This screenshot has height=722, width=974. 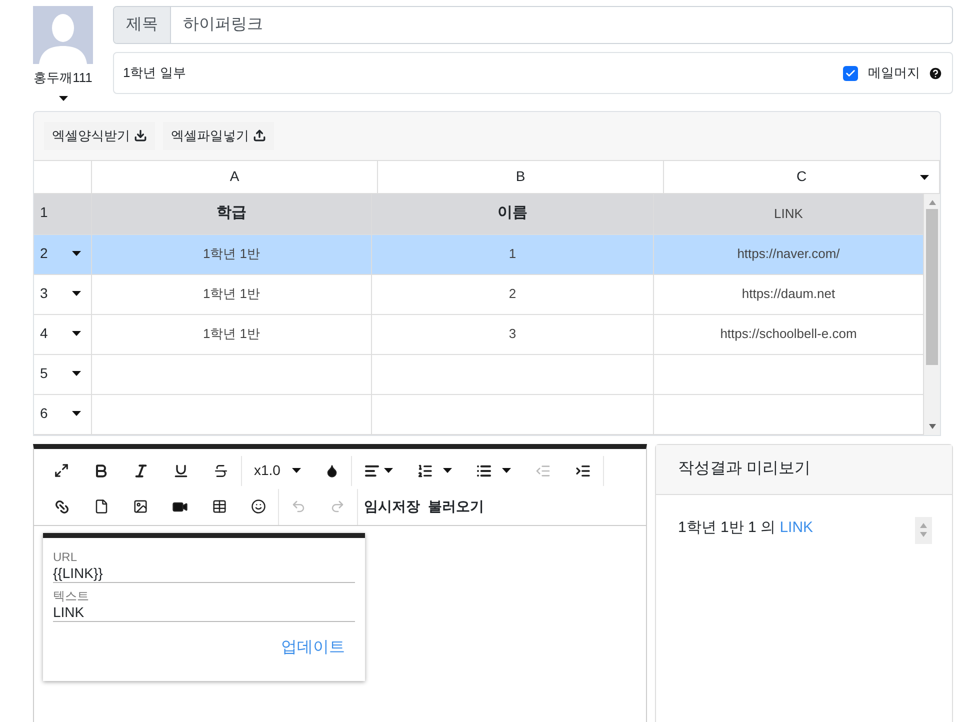 What do you see at coordinates (332, 471) in the screenshot?
I see `droplet-icon` at bounding box center [332, 471].